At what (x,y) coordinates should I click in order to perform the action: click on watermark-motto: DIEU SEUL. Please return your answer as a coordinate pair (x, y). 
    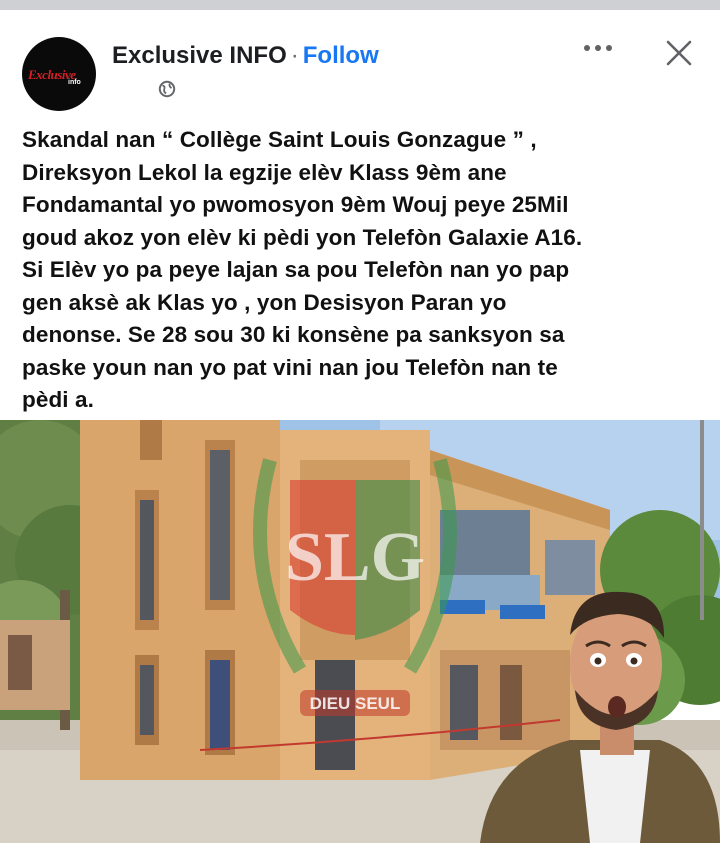
    Looking at the image, I should click on (355, 703).